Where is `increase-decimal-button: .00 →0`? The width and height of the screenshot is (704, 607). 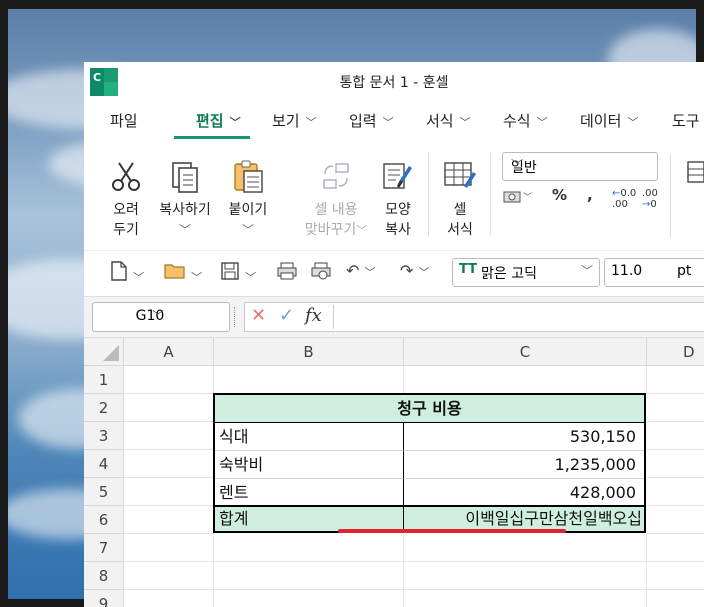
increase-decimal-button: .00 →0 is located at coordinates (650, 199).